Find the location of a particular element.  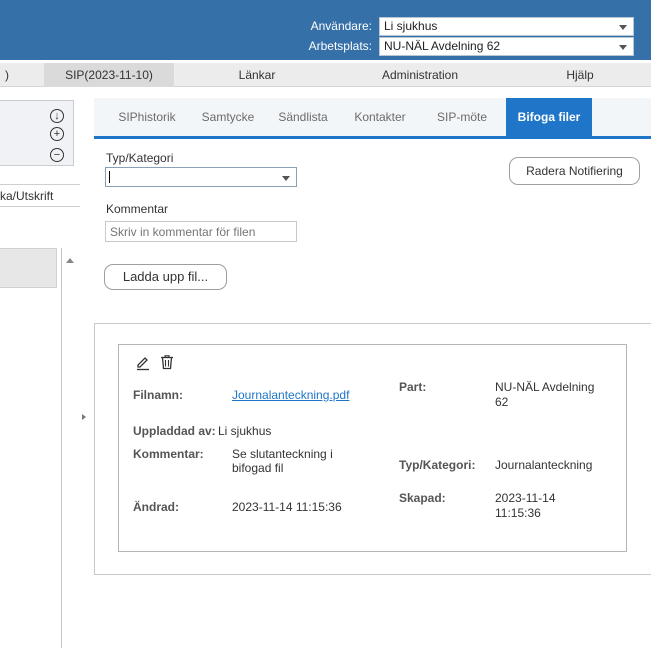

expand-panel-icon is located at coordinates (84, 417).